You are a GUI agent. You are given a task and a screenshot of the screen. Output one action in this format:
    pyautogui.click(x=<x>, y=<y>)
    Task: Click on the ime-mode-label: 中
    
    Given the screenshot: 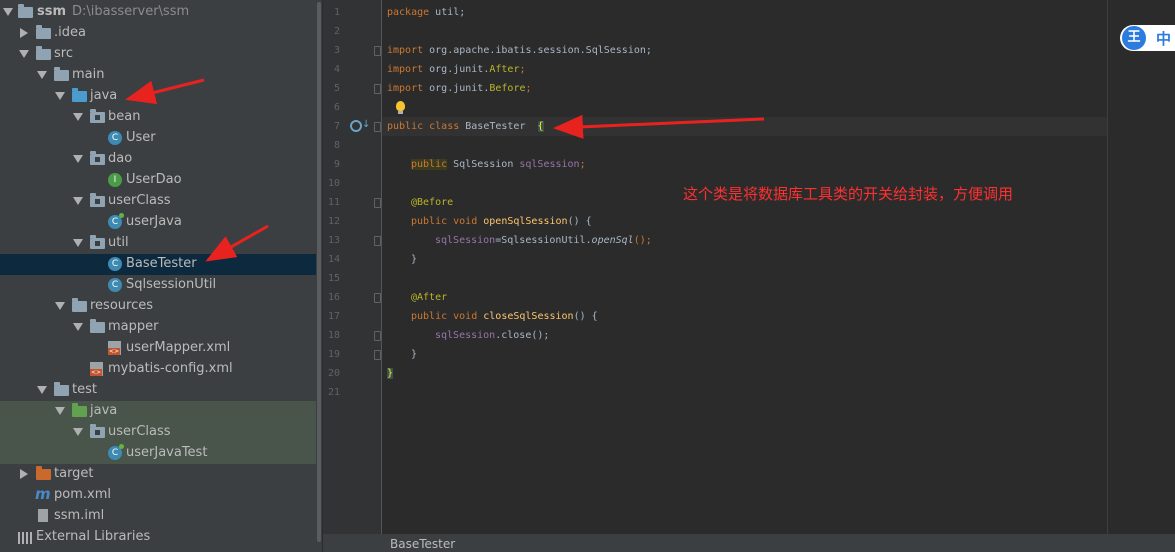 What is the action you would take?
    pyautogui.click(x=1163, y=38)
    